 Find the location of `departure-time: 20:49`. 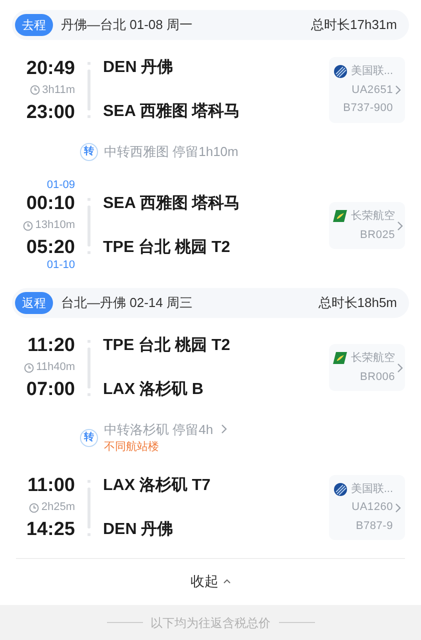

departure-time: 20:49 is located at coordinates (50, 68).